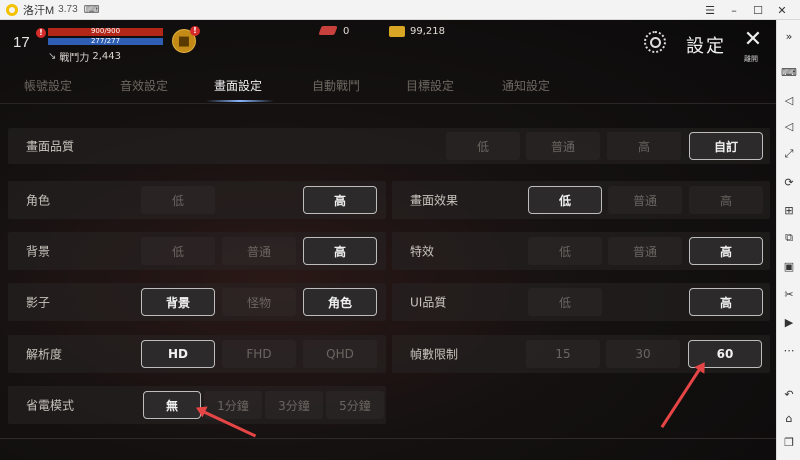  I want to click on close-window-icon: ✕, so click(782, 10).